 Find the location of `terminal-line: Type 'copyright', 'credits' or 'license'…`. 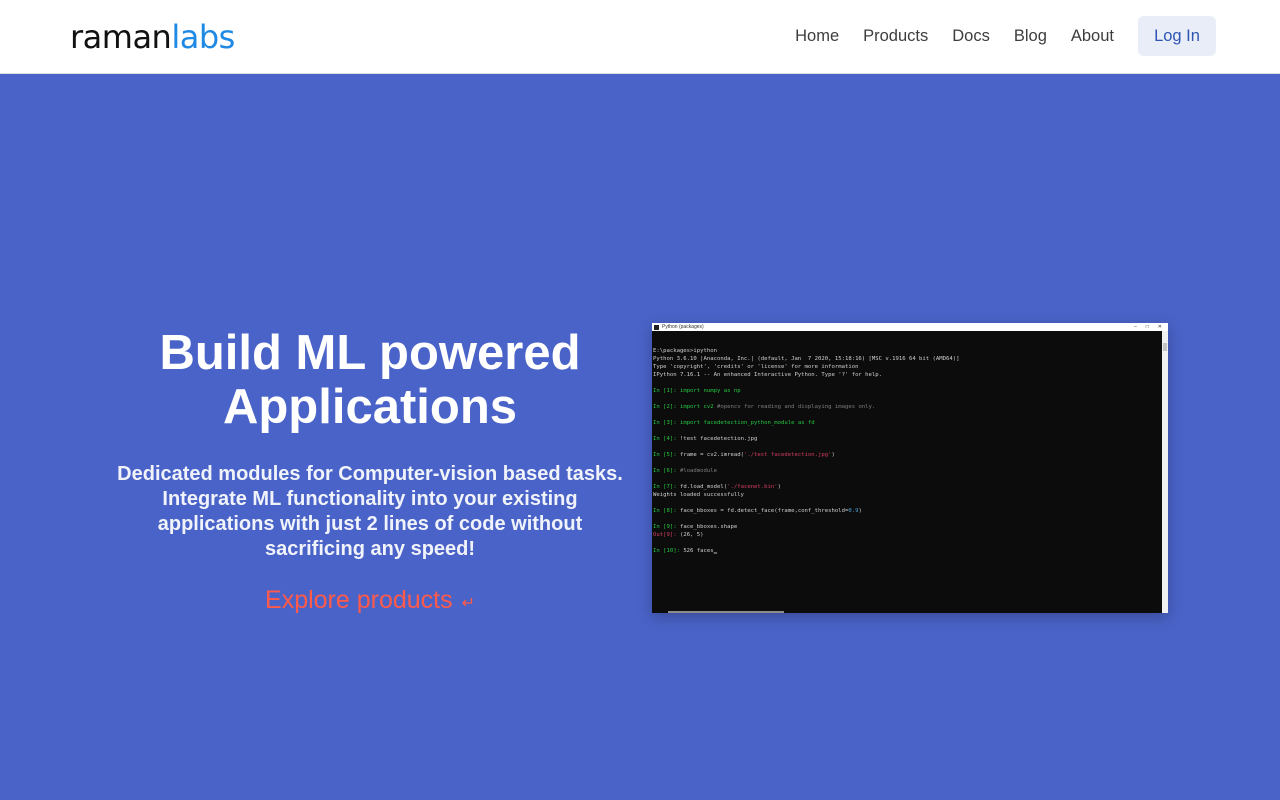

terminal-line: Type 'copyright', 'credits' or 'license'… is located at coordinates (756, 367).